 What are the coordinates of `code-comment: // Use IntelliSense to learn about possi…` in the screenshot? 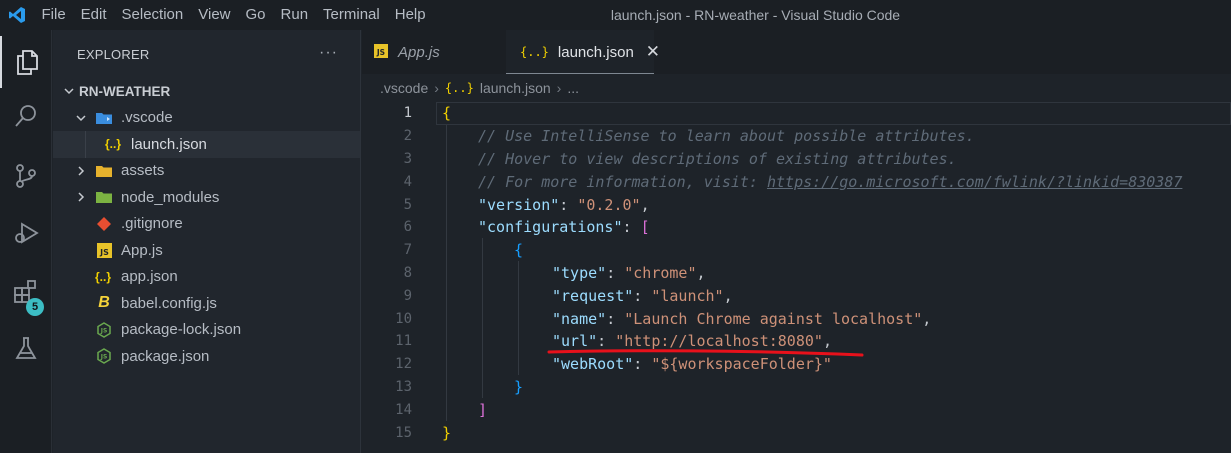 It's located at (726, 136).